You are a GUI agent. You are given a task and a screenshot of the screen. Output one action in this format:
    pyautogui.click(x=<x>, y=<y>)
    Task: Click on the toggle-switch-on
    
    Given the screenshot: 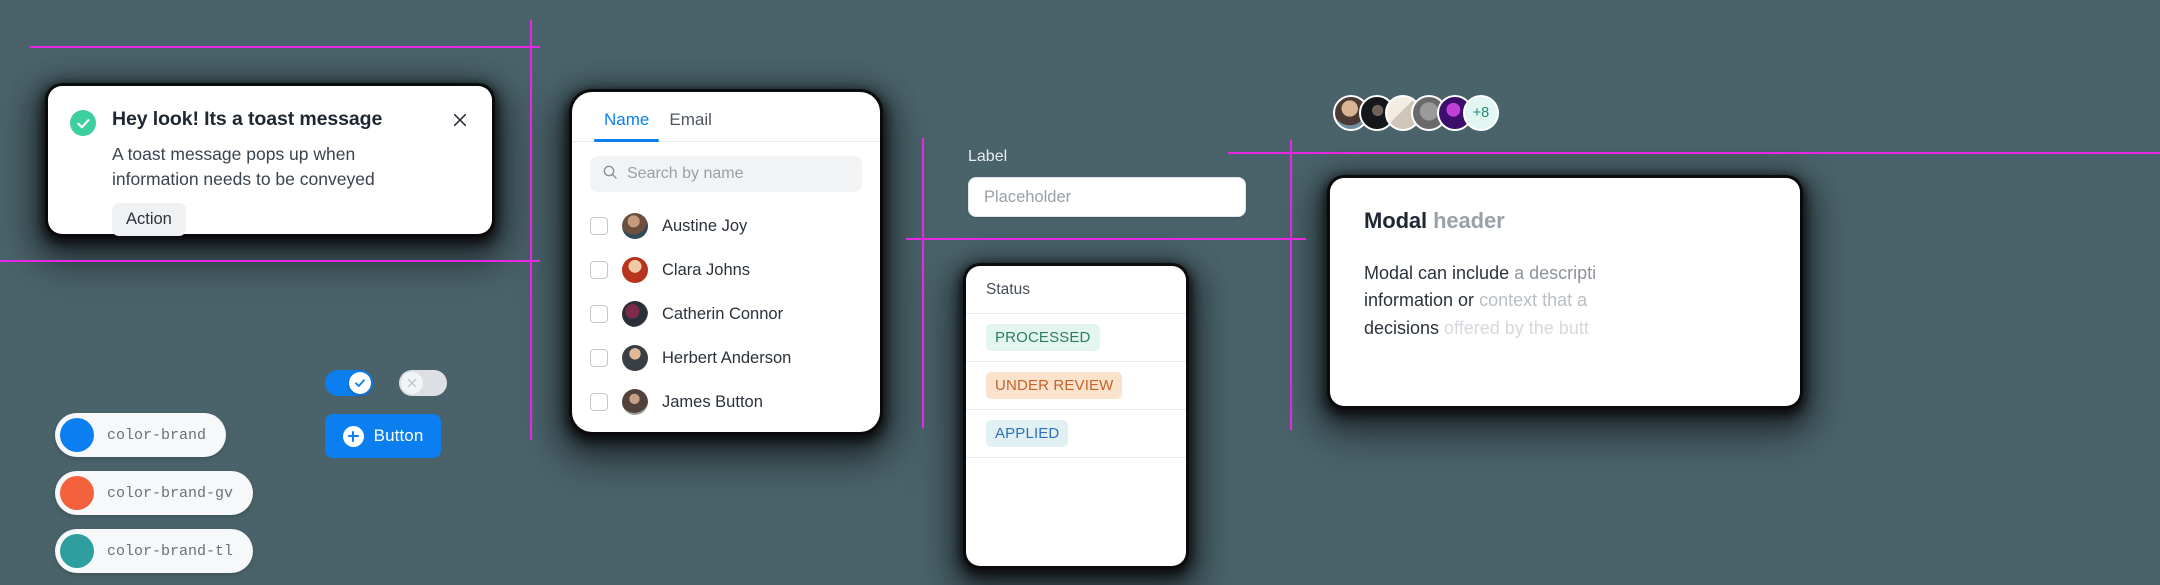 What is the action you would take?
    pyautogui.click(x=349, y=383)
    